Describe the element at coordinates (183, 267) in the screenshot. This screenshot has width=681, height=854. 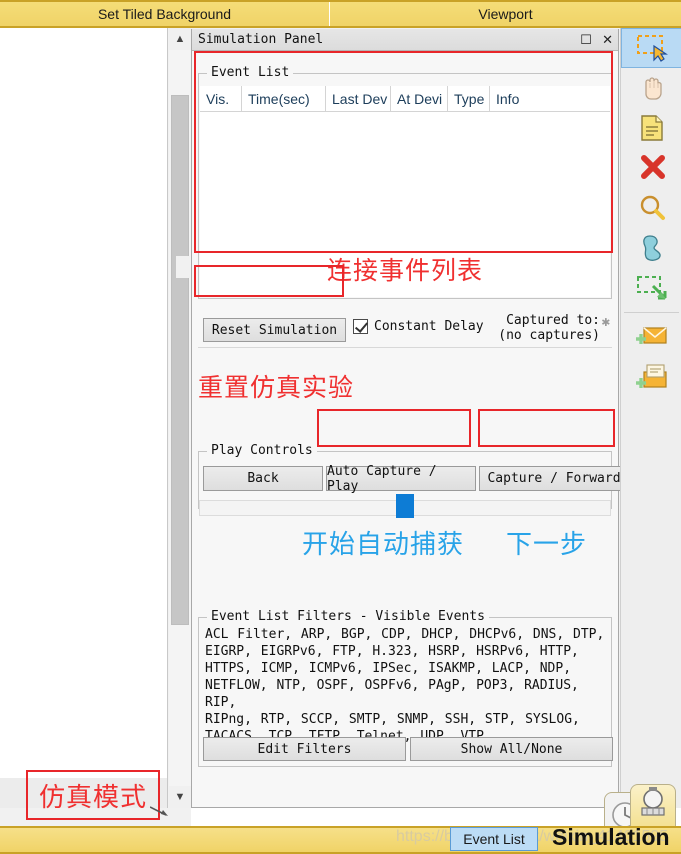
I see `scrollbar-grip` at that location.